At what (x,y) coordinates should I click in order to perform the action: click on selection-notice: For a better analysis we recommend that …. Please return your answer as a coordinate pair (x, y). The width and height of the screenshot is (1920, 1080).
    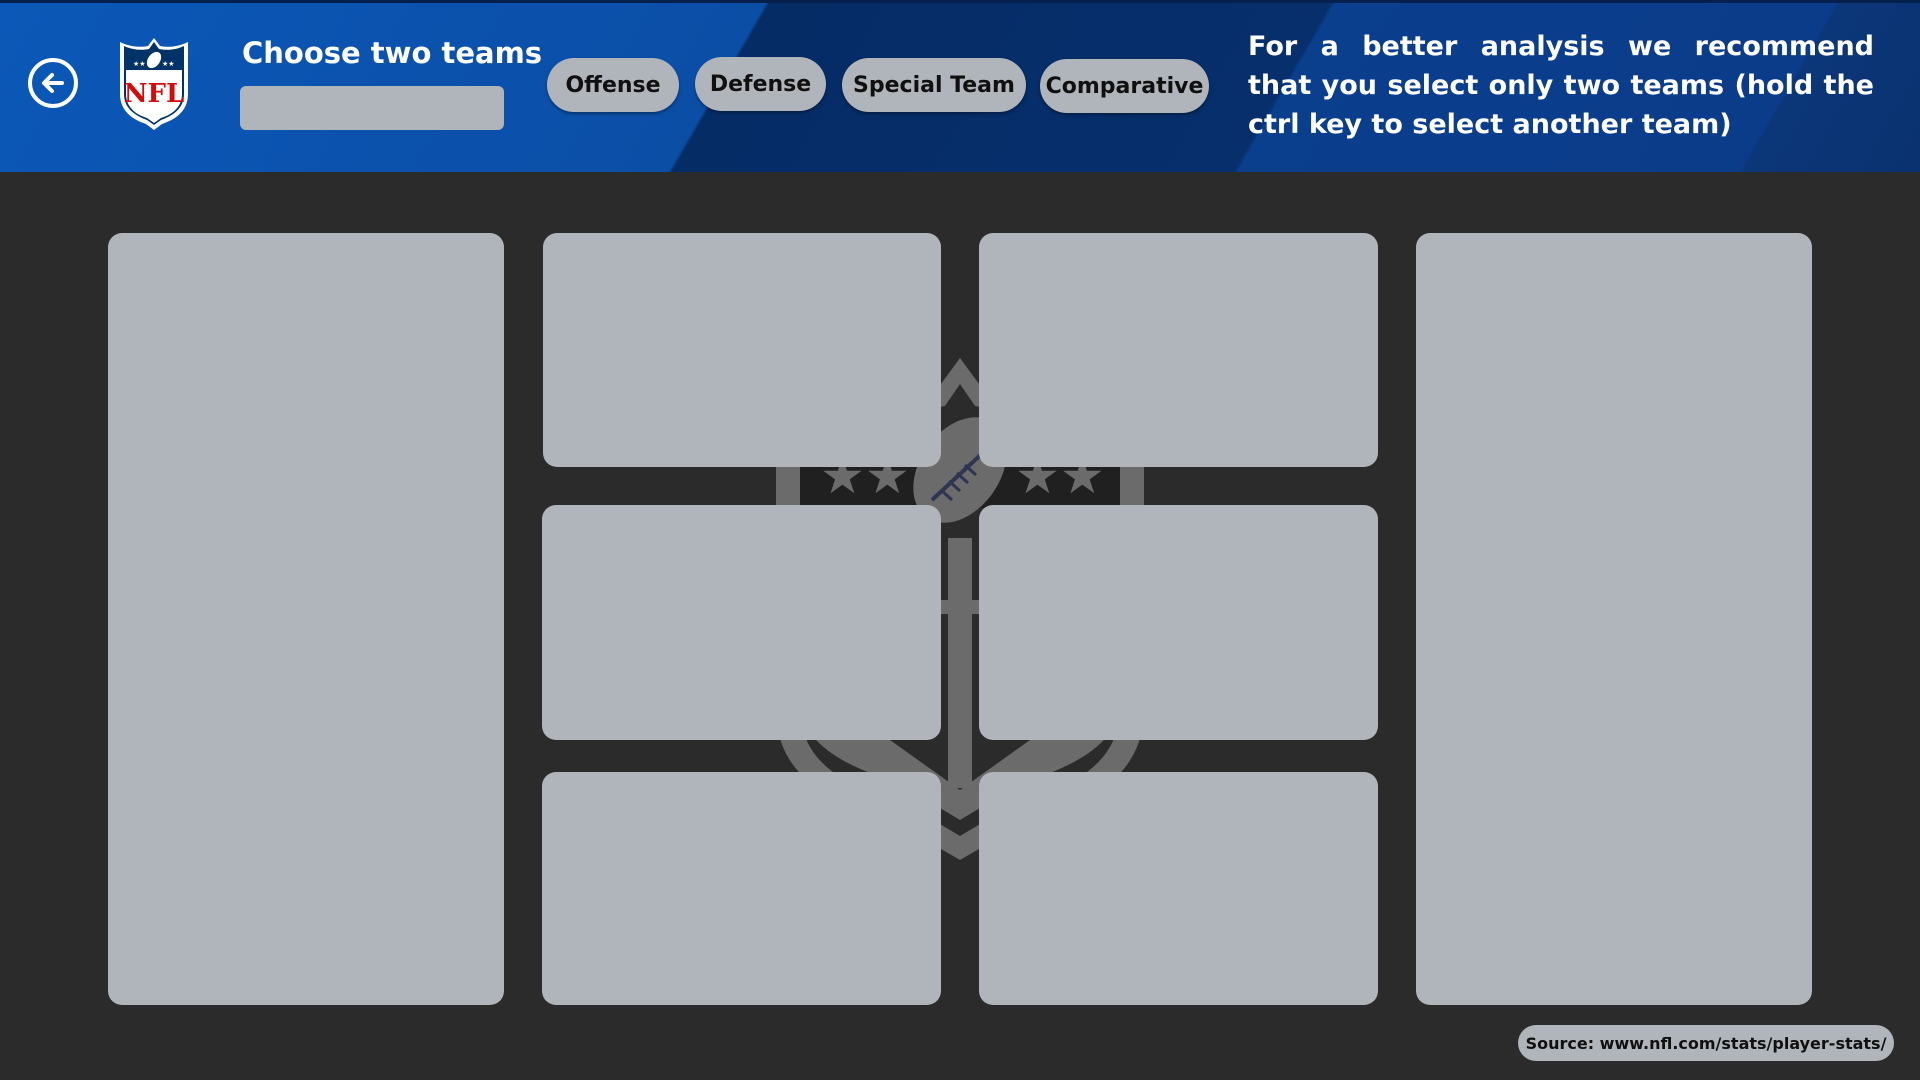
    Looking at the image, I should click on (1561, 85).